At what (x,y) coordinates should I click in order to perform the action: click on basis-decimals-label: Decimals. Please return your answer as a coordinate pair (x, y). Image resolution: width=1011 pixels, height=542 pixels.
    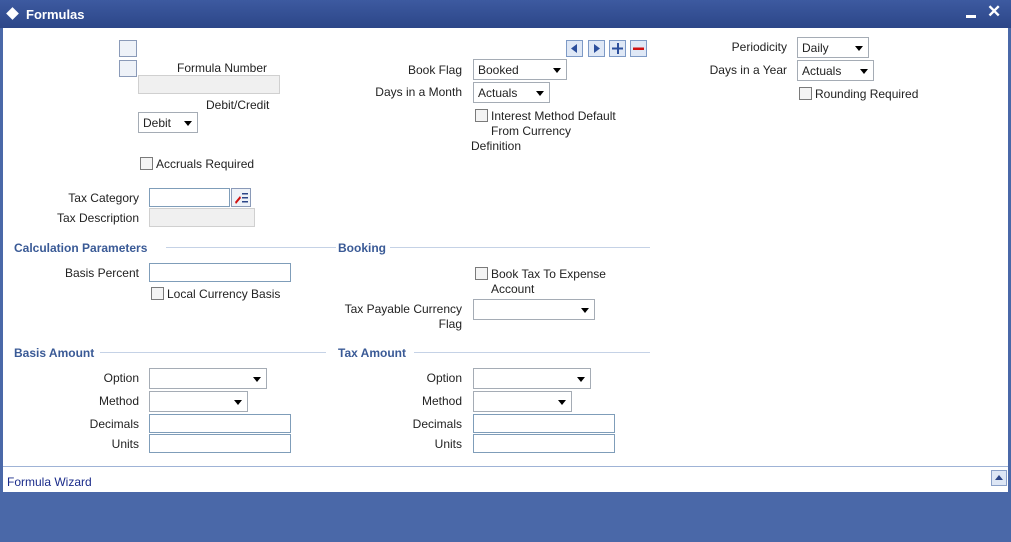
    Looking at the image, I should click on (114, 424).